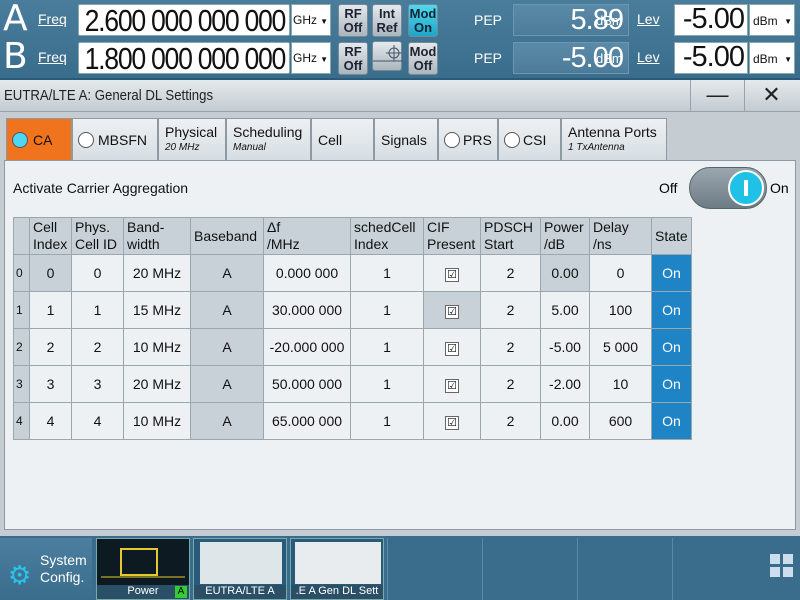 This screenshot has width=800, height=600. I want to click on power: -5.00, so click(565, 347).